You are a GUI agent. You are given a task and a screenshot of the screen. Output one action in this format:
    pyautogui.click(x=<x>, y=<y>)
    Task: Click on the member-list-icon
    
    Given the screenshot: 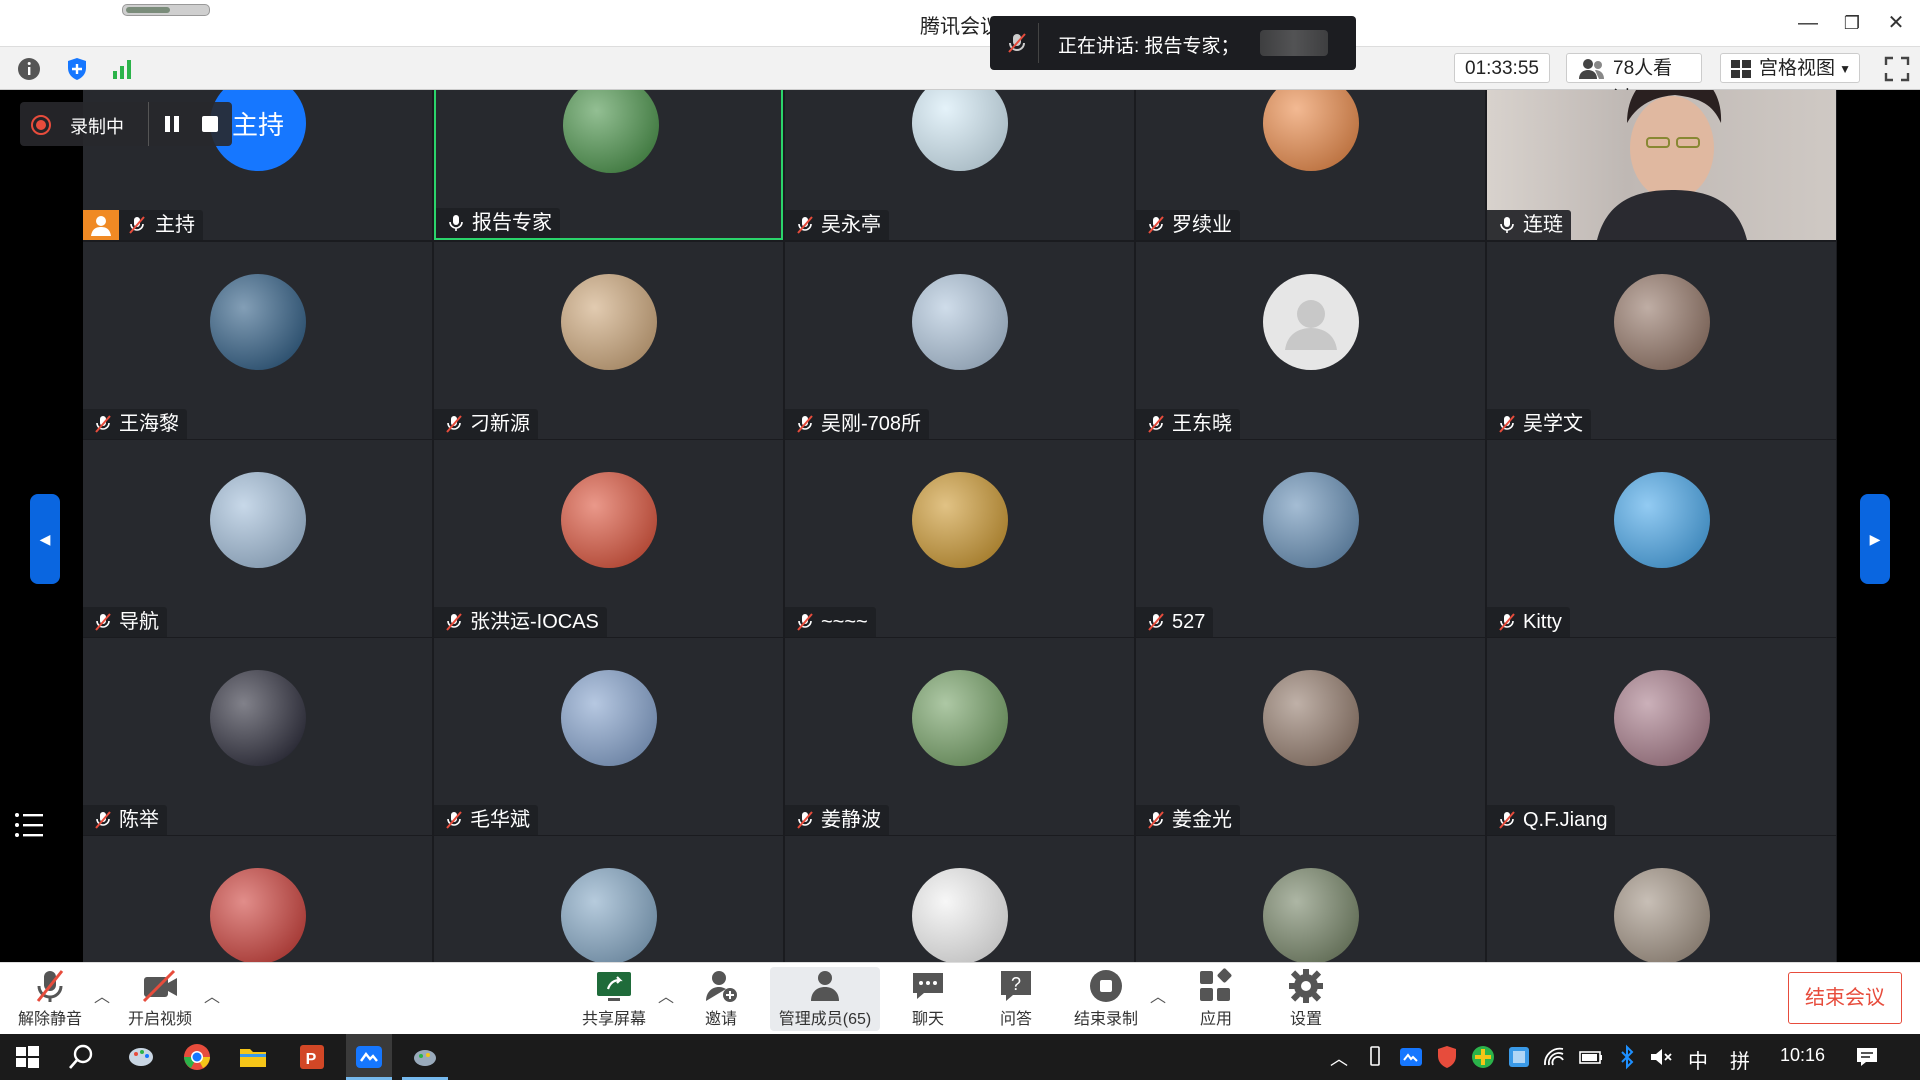 What is the action you would take?
    pyautogui.click(x=29, y=825)
    